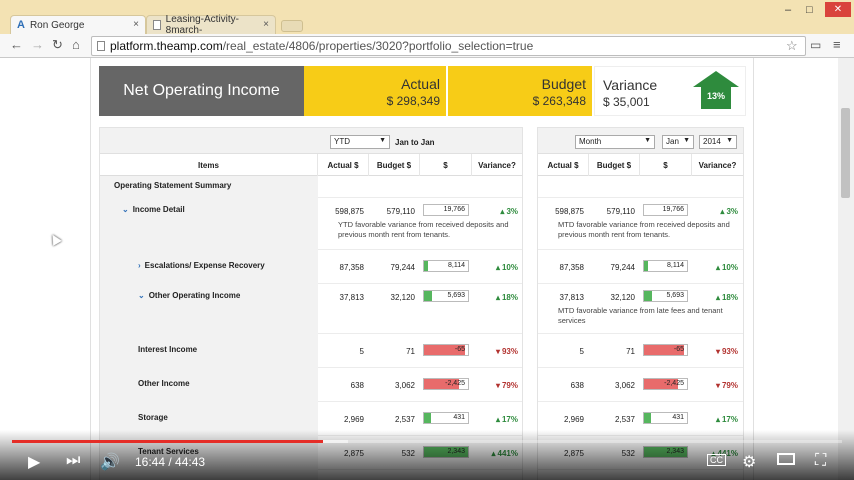 This screenshot has width=854, height=480. Describe the element at coordinates (749, 462) in the screenshot. I see `settings-gear-icon: ⚙` at that location.